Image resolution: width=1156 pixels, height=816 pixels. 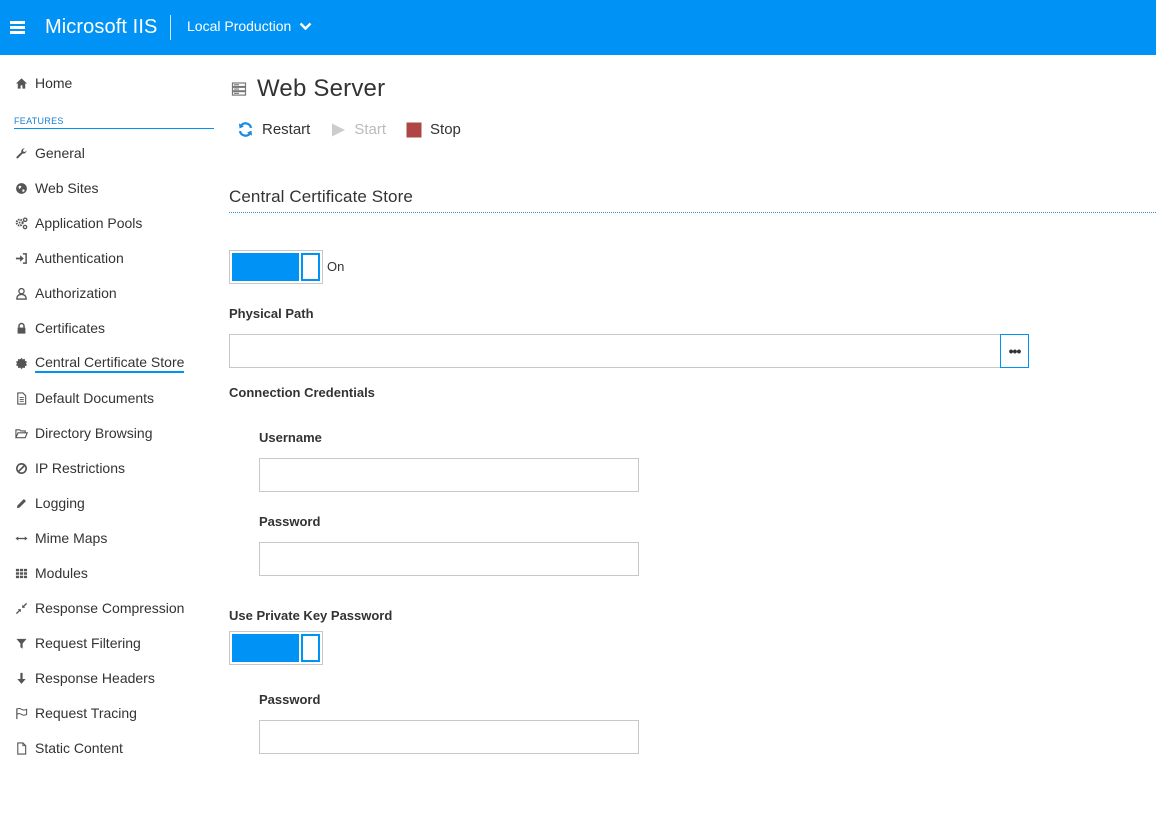 What do you see at coordinates (60, 153) in the screenshot?
I see `sidebar-item-label: General` at bounding box center [60, 153].